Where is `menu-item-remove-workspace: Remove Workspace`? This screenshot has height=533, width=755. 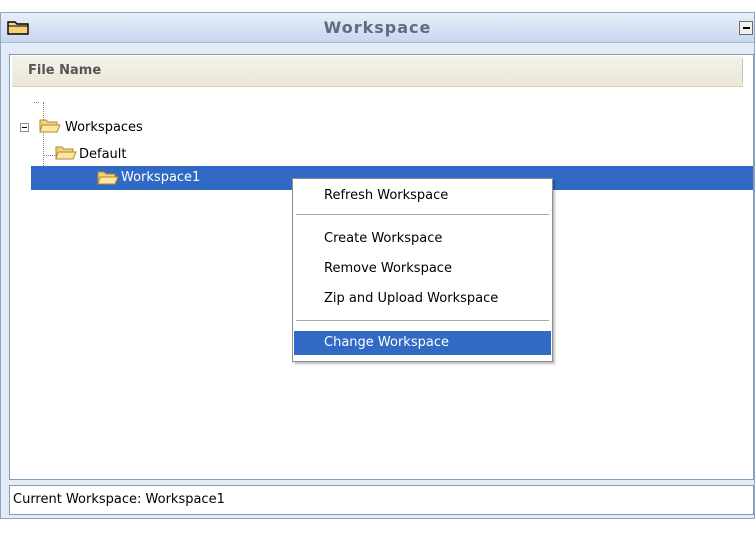 menu-item-remove-workspace: Remove Workspace is located at coordinates (422, 269).